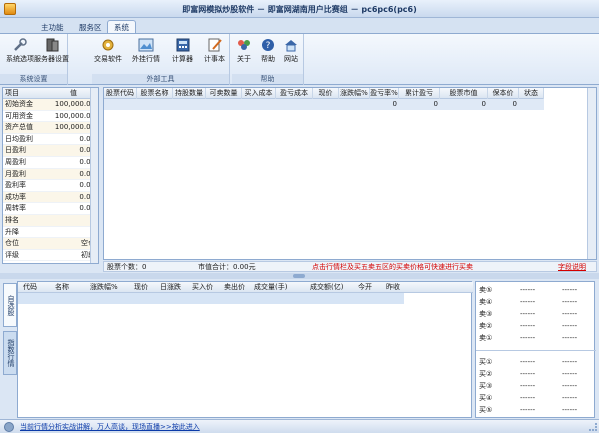 The image size is (599, 433). What do you see at coordinates (62, 287) in the screenshot?
I see `mcol-name: 名称` at bounding box center [62, 287].